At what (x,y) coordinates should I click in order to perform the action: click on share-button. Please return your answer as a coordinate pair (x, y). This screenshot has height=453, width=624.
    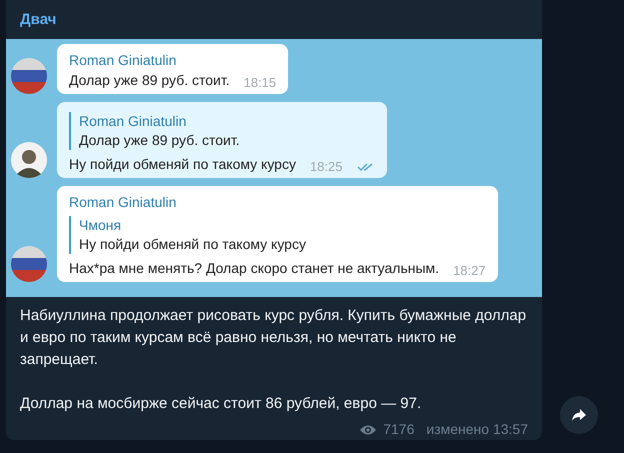
    Looking at the image, I should click on (579, 415).